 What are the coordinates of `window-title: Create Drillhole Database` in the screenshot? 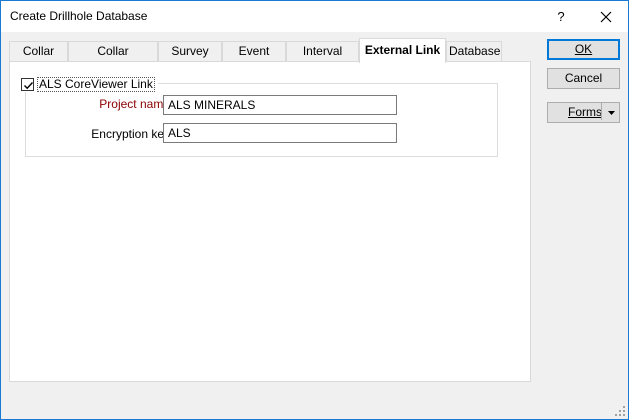 It's located at (79, 16).